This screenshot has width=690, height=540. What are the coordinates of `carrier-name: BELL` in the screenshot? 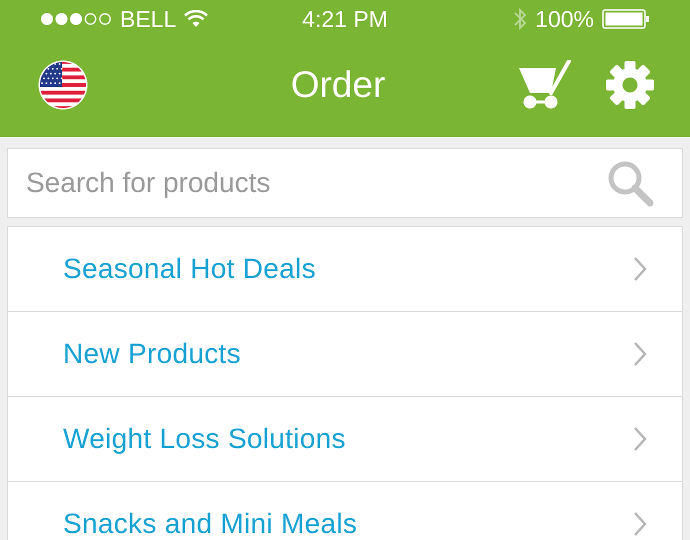 It's located at (148, 19).